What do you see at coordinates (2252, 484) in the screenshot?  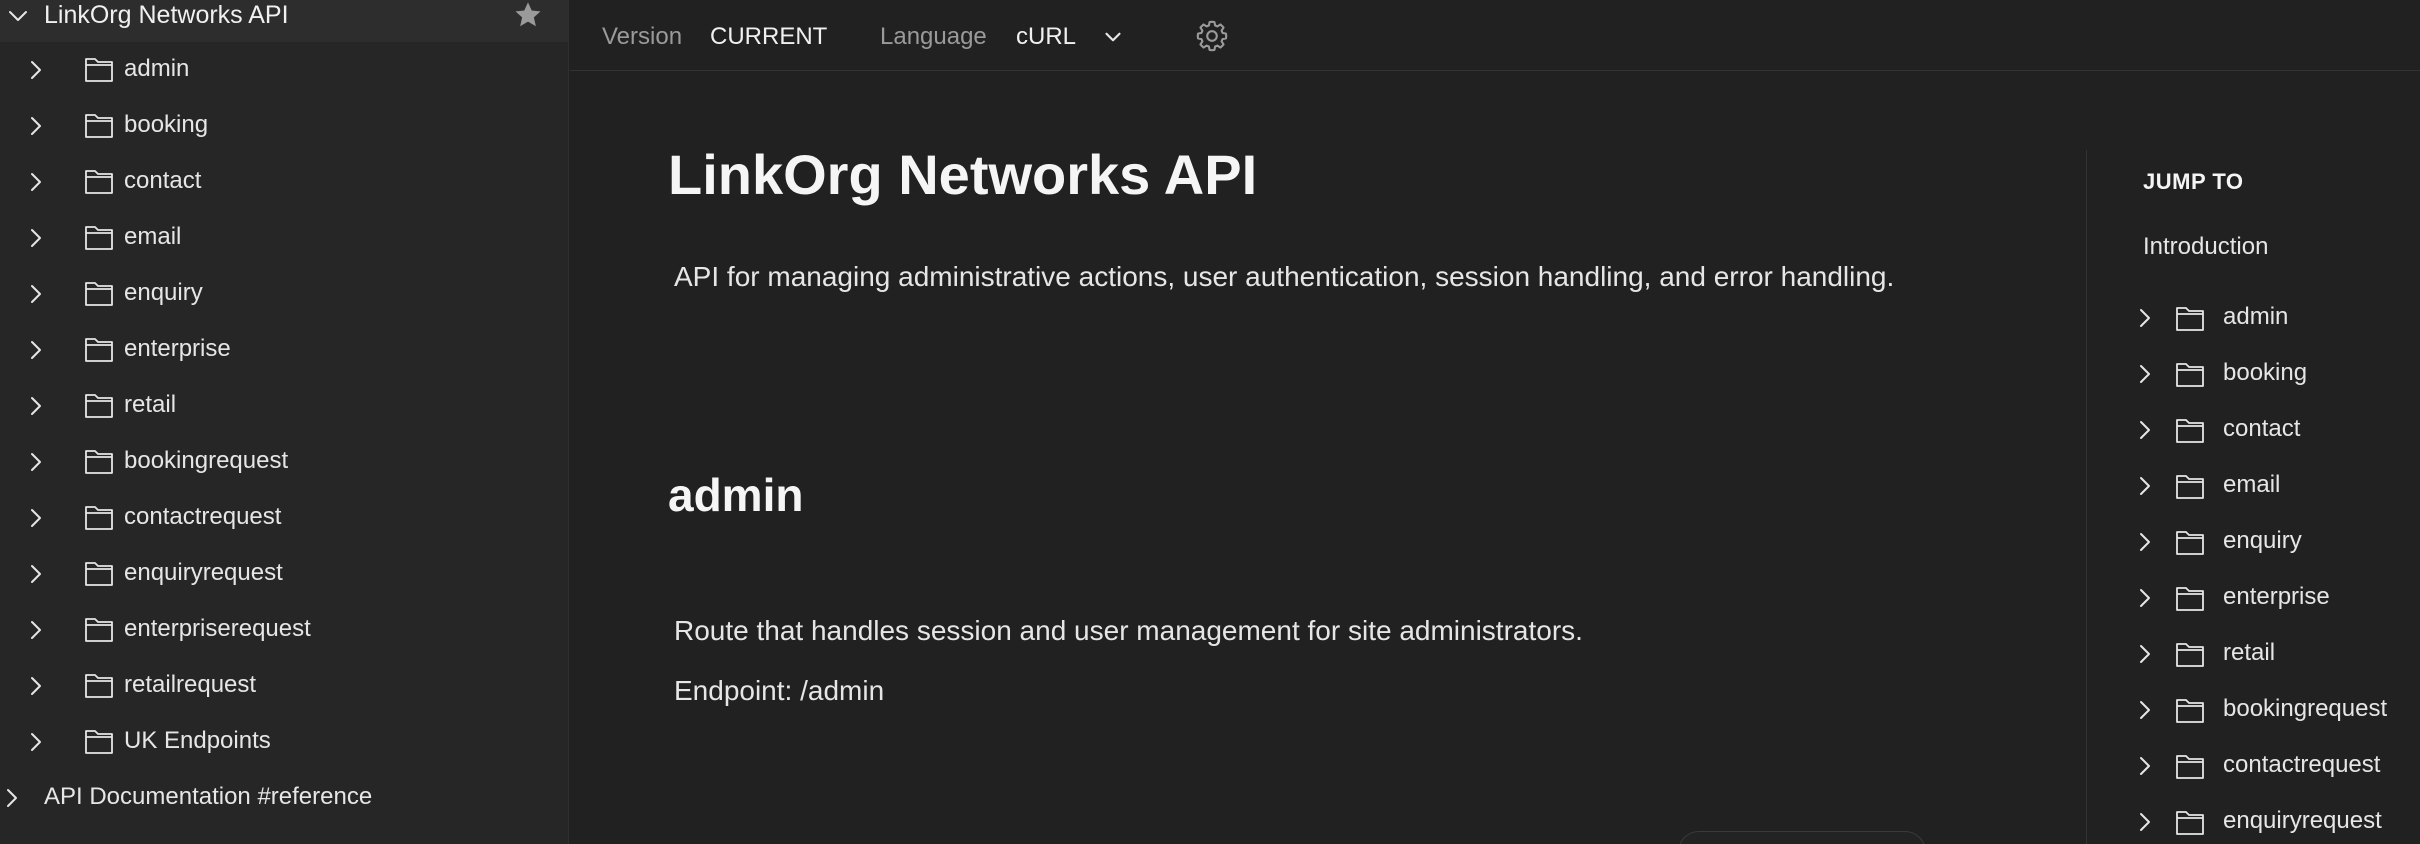 I see `jump-item-label: email` at bounding box center [2252, 484].